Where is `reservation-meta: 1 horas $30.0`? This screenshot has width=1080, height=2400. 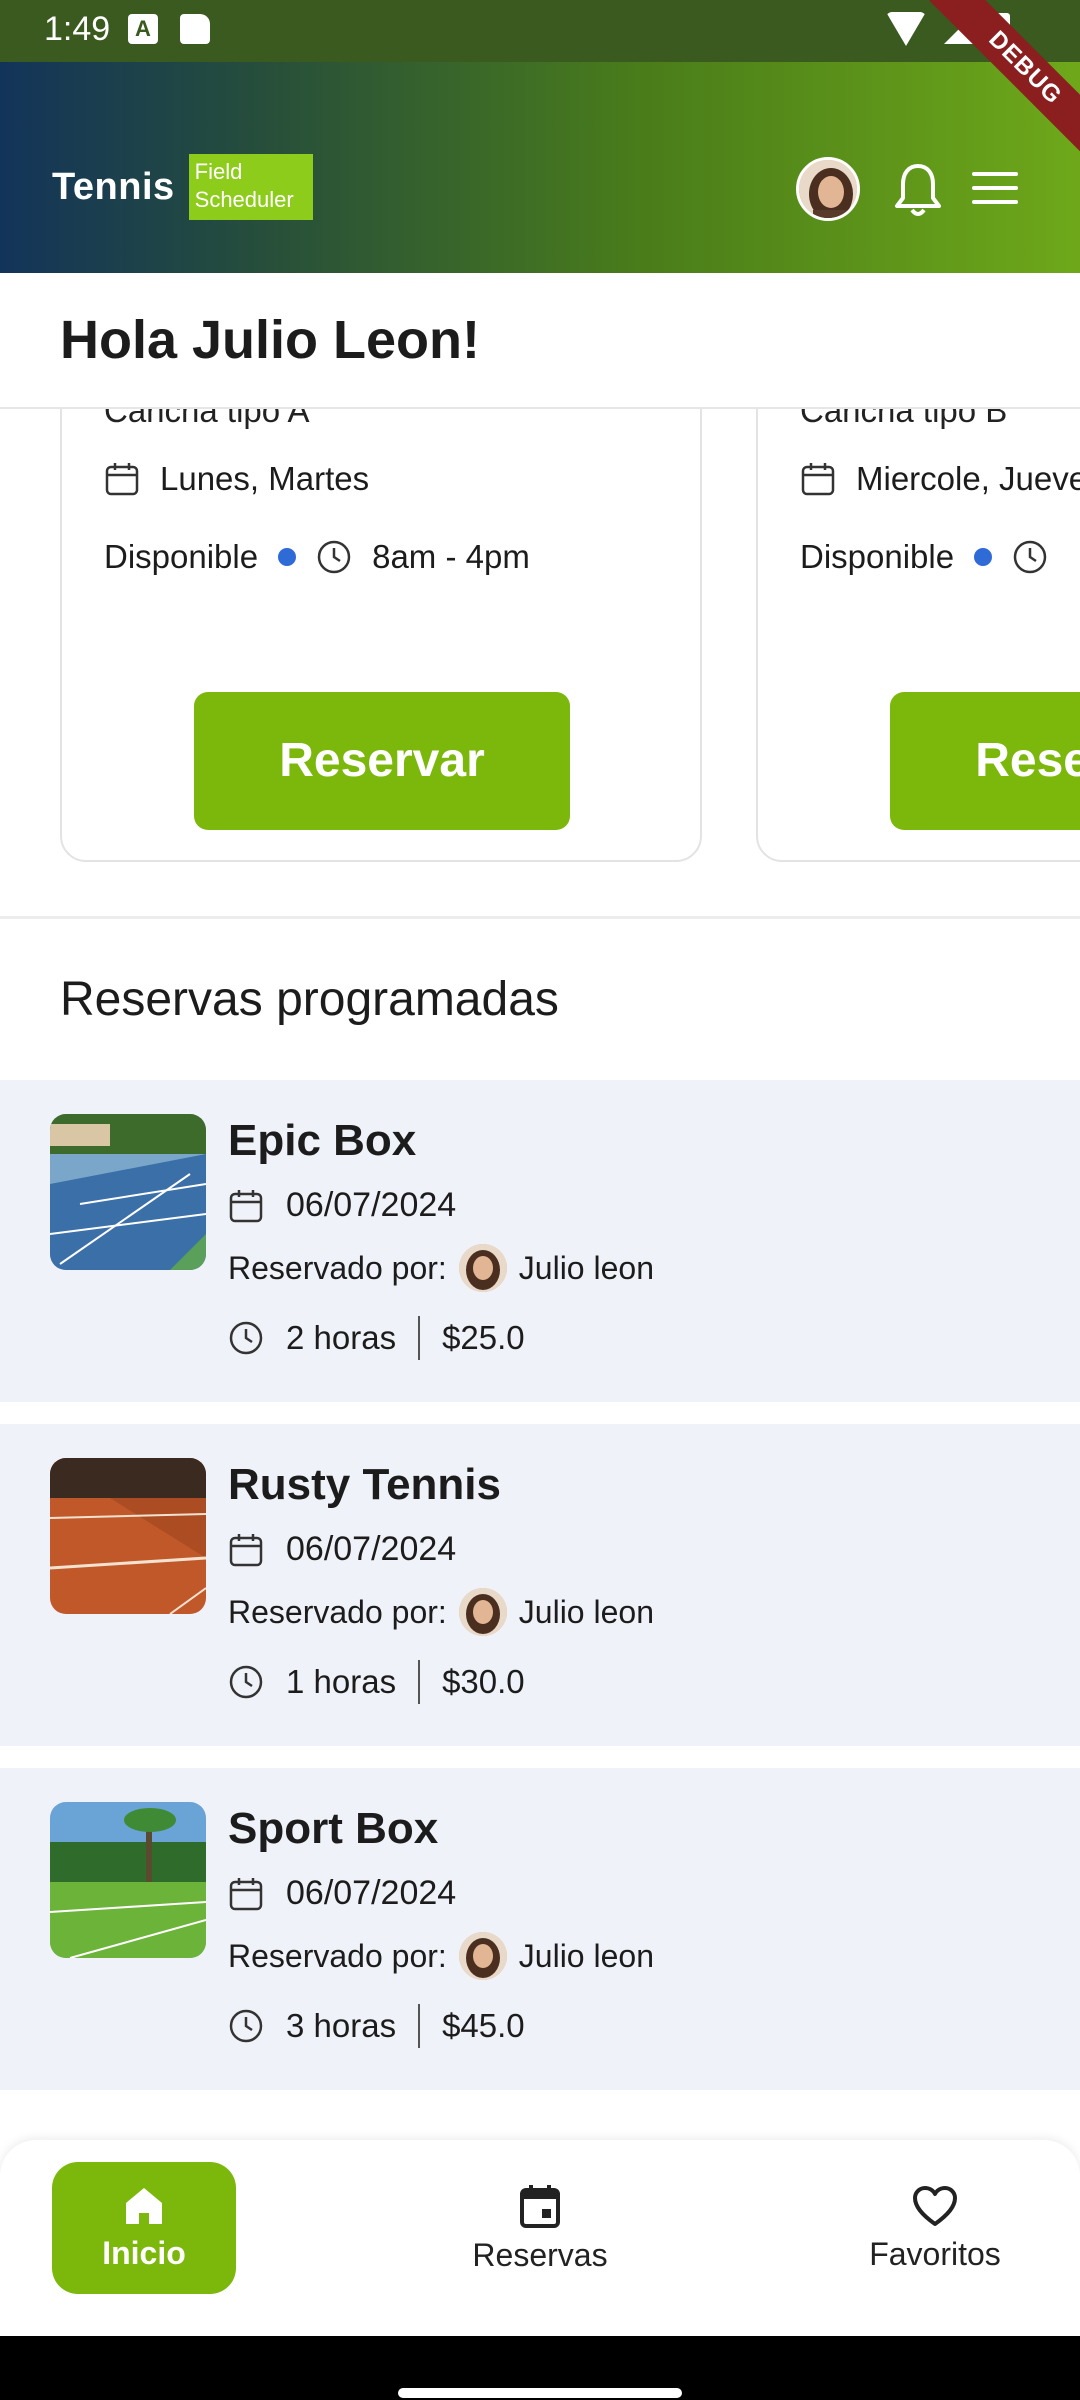 reservation-meta: 1 horas $30.0 is located at coordinates (376, 1682).